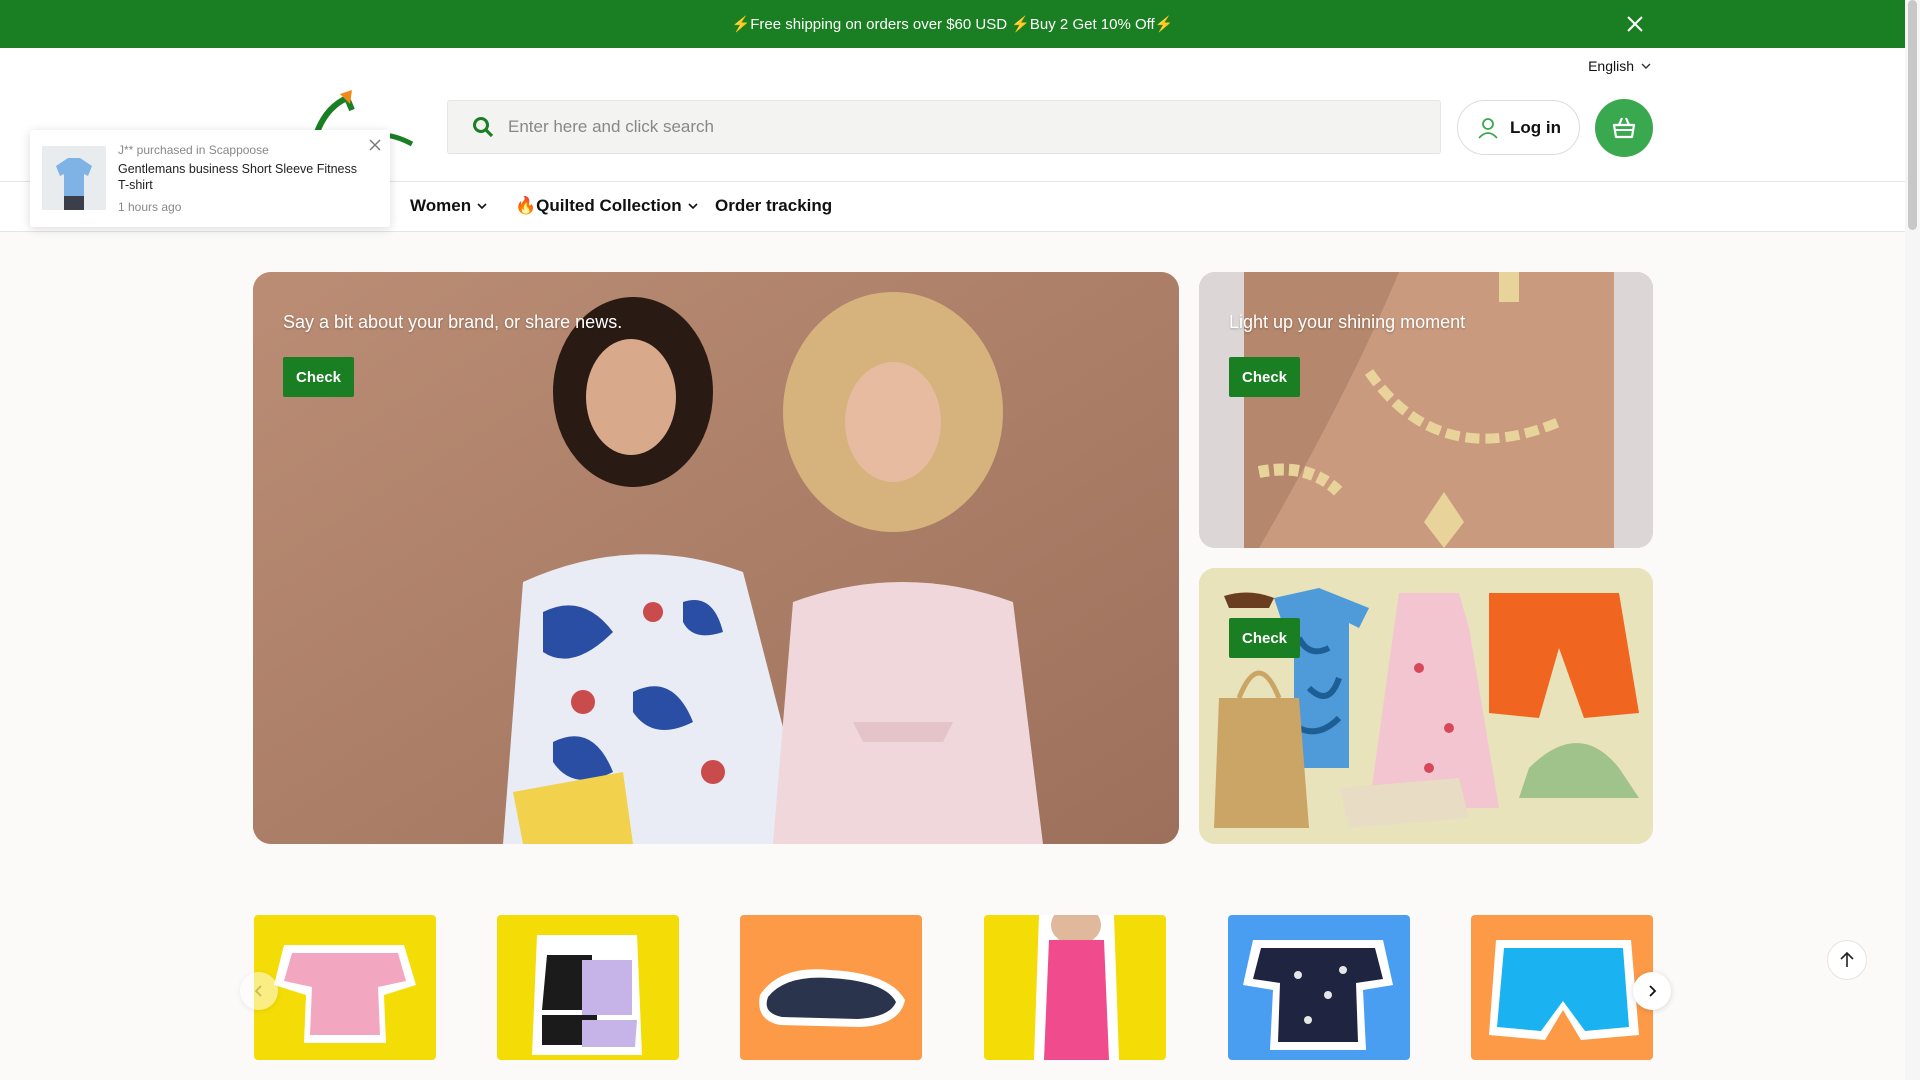 The height and width of the screenshot is (1080, 1920). I want to click on search-bar, so click(944, 127).